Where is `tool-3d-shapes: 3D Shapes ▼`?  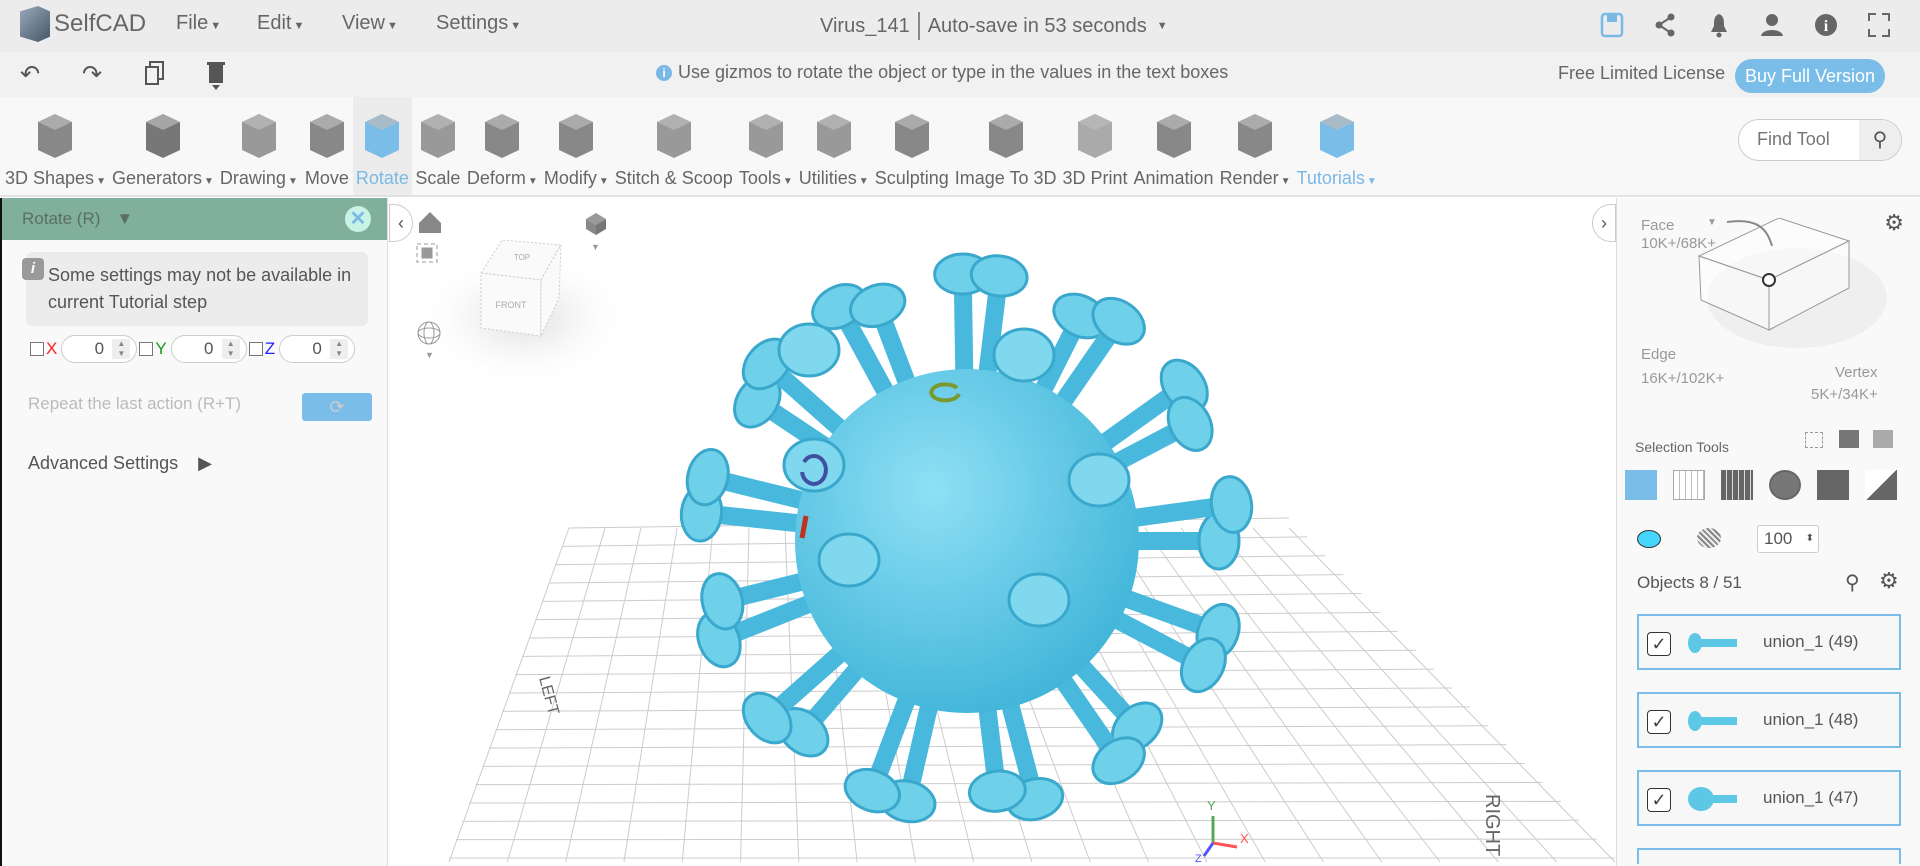 tool-3d-shapes: 3D Shapes ▼ is located at coordinates (55, 146).